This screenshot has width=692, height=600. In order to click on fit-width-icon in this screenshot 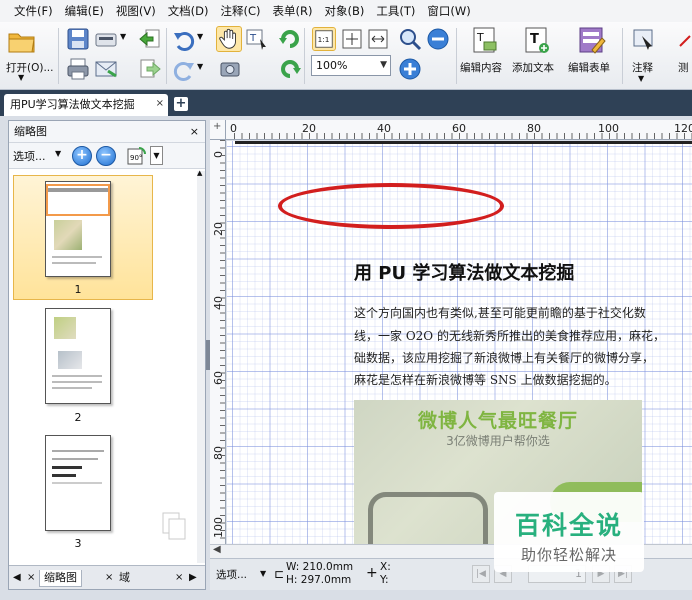, I will do `click(378, 39)`.